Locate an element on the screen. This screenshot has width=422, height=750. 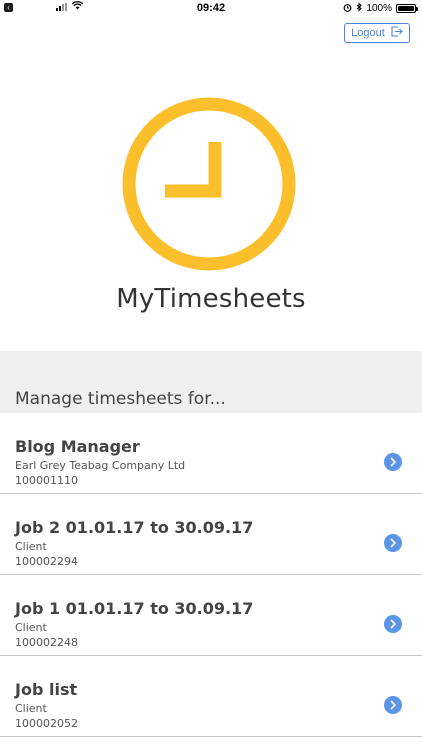
job-item-job-list: Job list Client 100002052 is located at coordinates (211, 696).